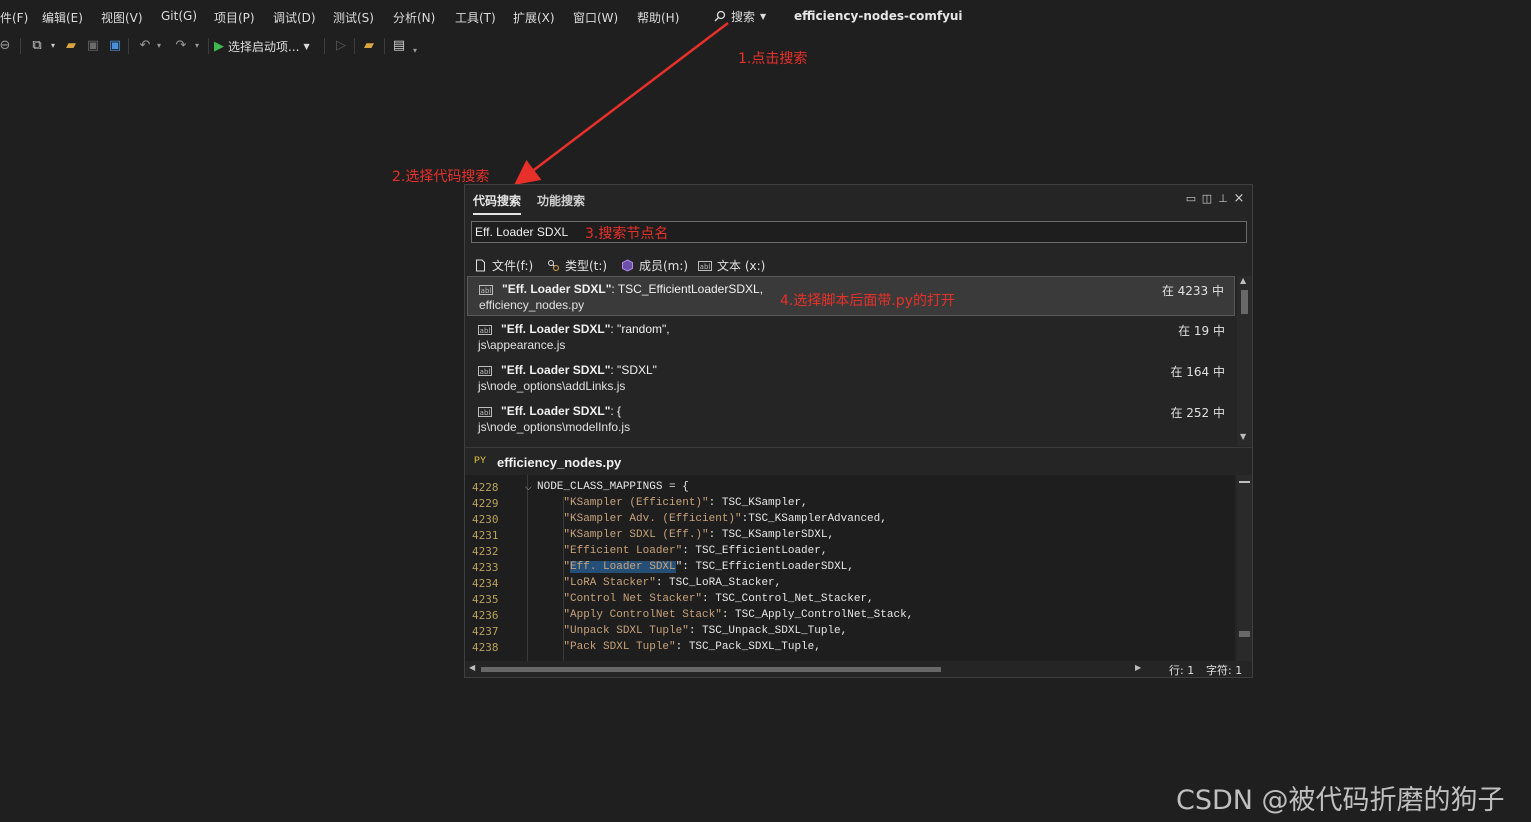  What do you see at coordinates (485, 599) in the screenshot?
I see `line-number: 4235` at bounding box center [485, 599].